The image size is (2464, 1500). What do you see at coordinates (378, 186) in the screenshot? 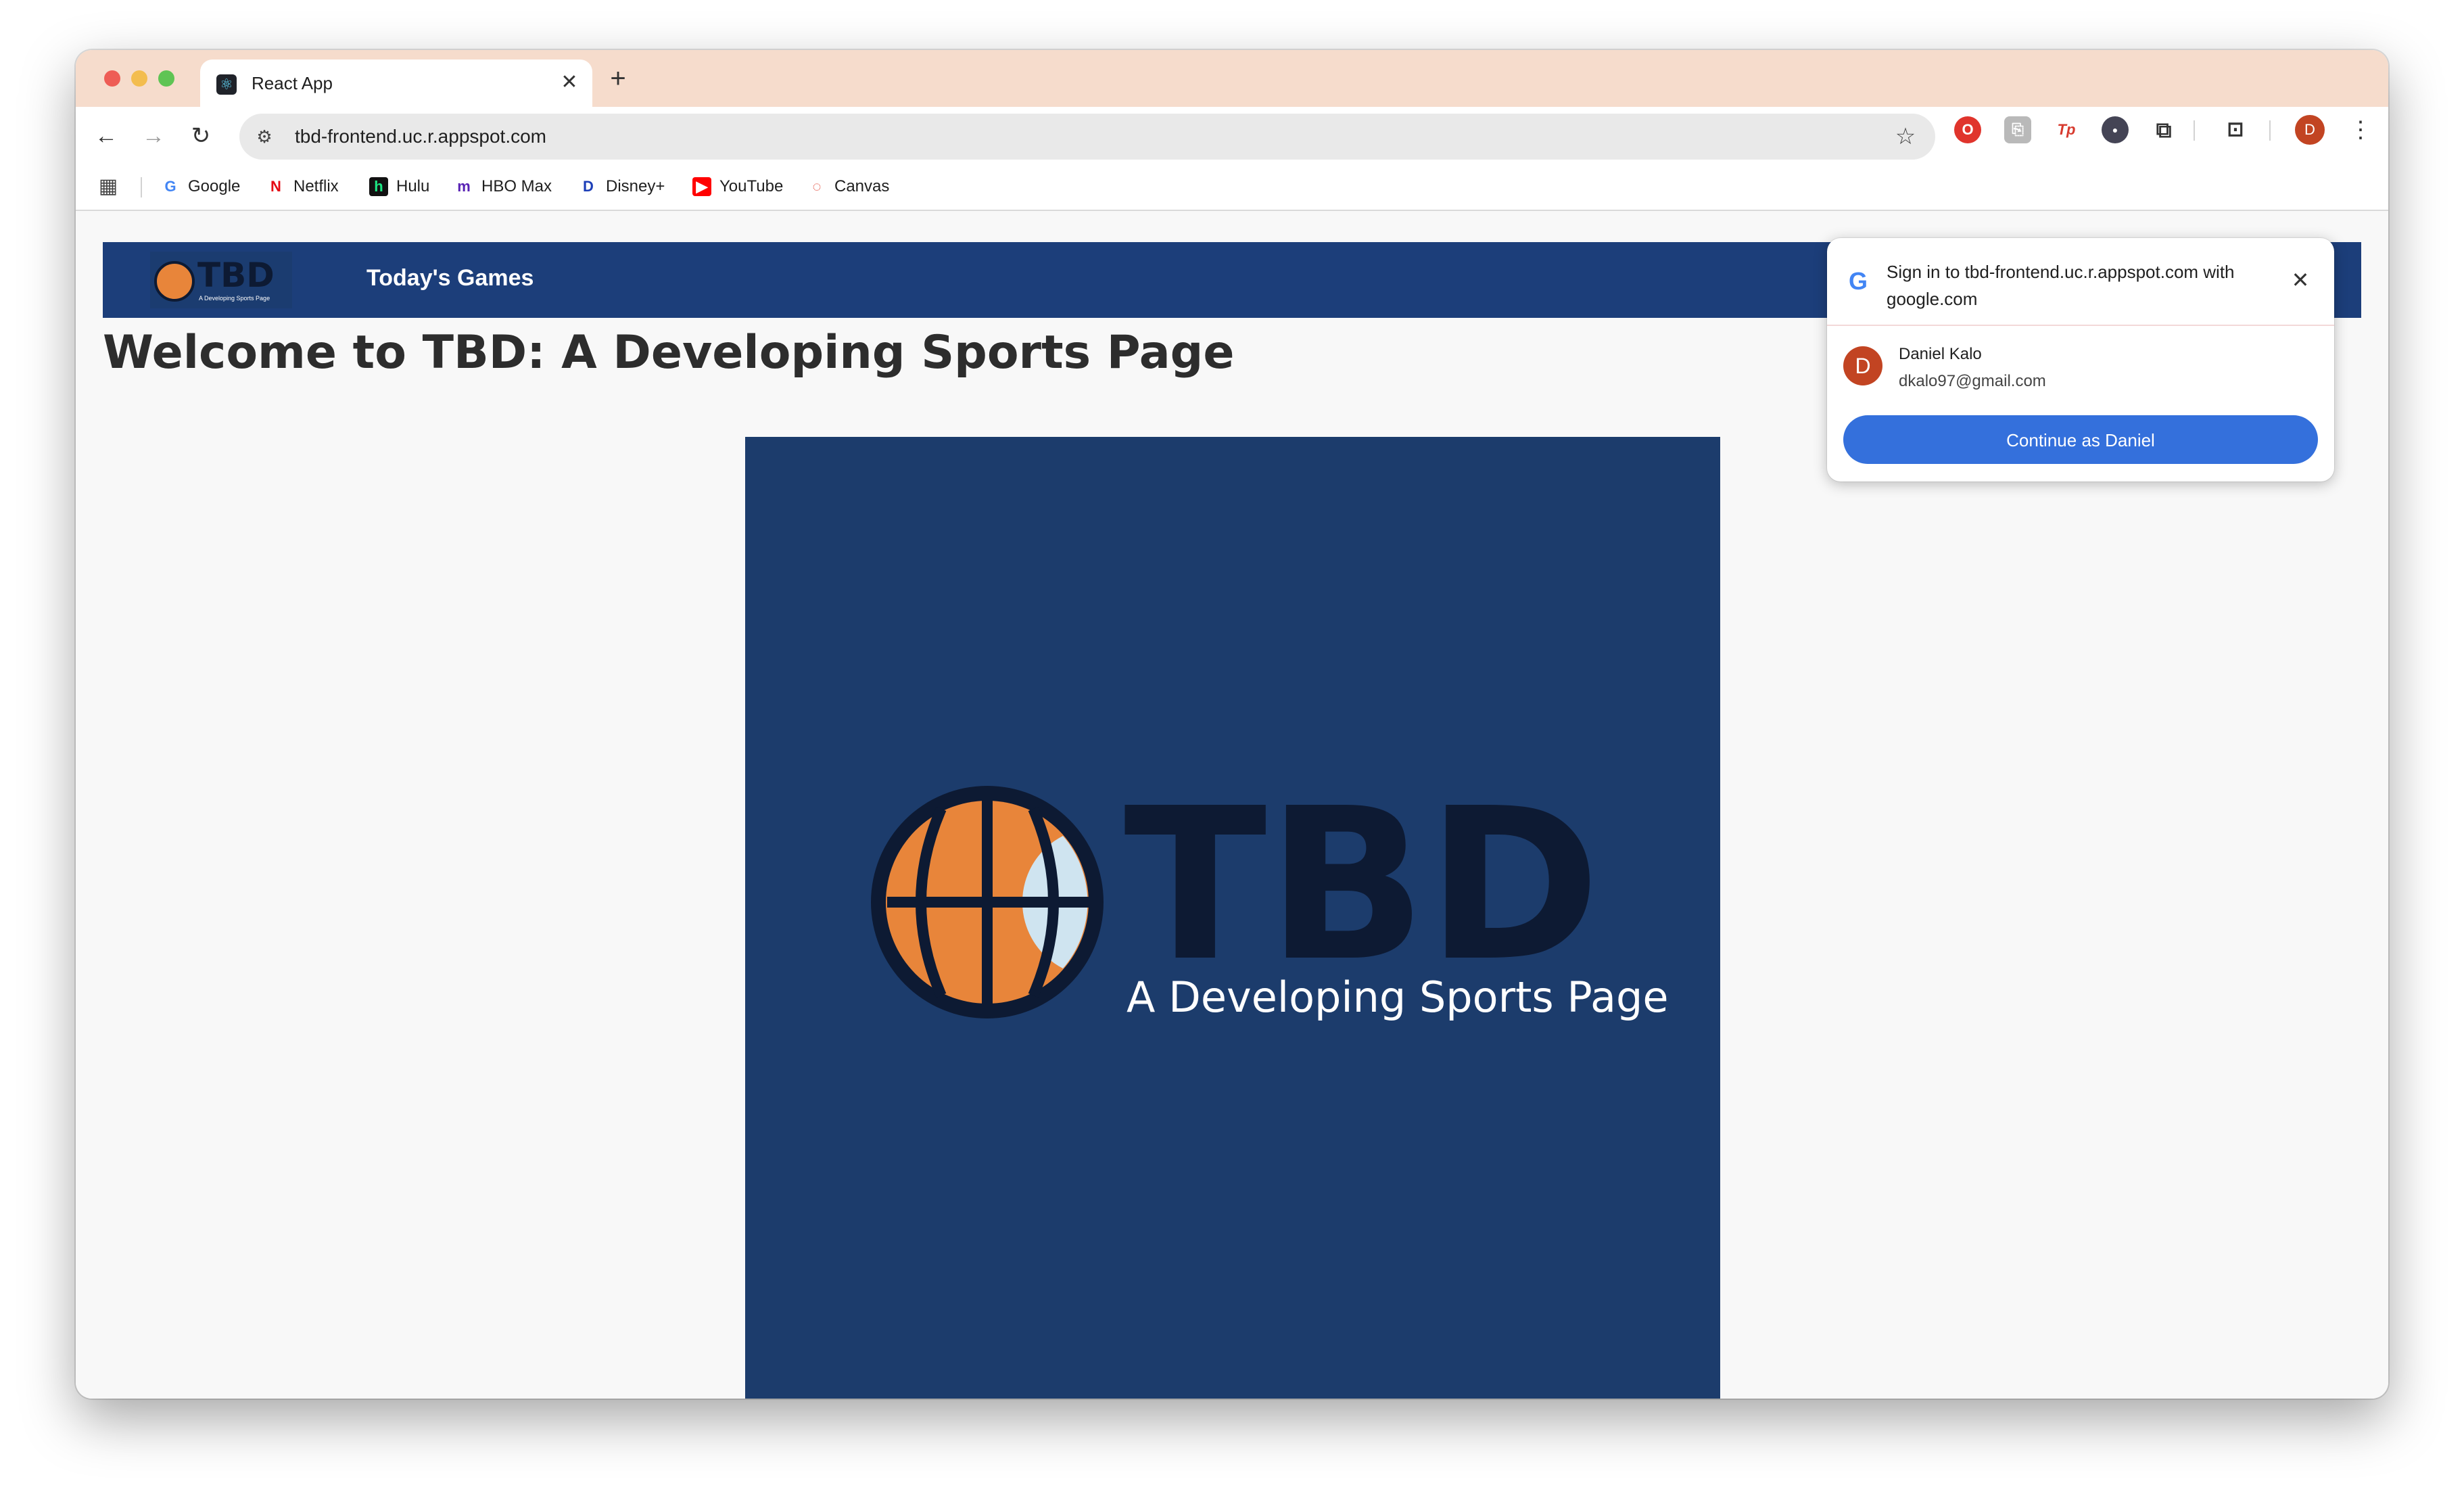
I see `hulu-icon: h` at bounding box center [378, 186].